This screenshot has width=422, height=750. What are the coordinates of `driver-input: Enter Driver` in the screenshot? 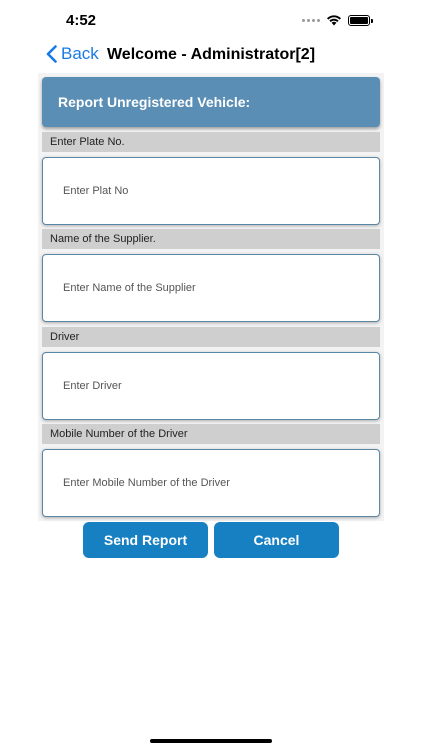 It's located at (211, 386).